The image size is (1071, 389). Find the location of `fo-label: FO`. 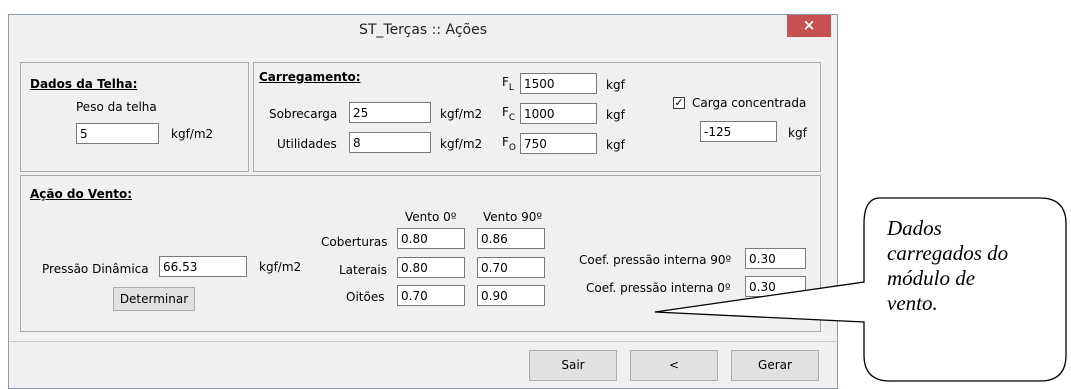

fo-label: FO is located at coordinates (509, 144).